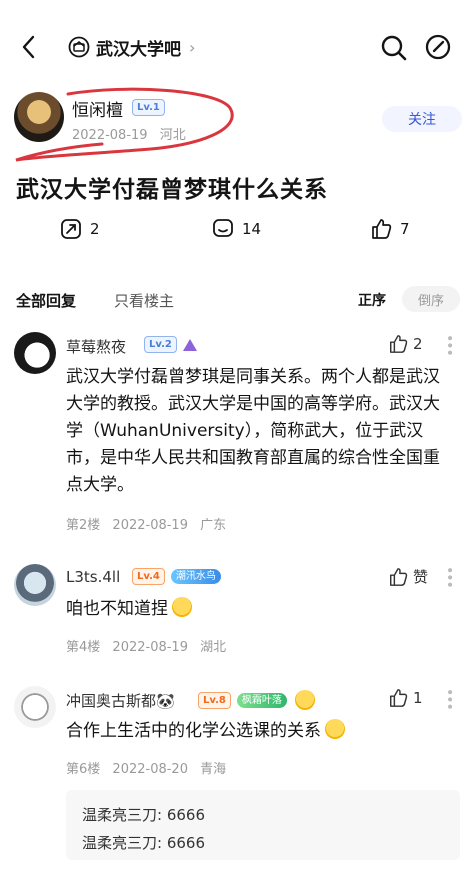  I want to click on forum-link: 武汉大学吧 ›, so click(131, 47).